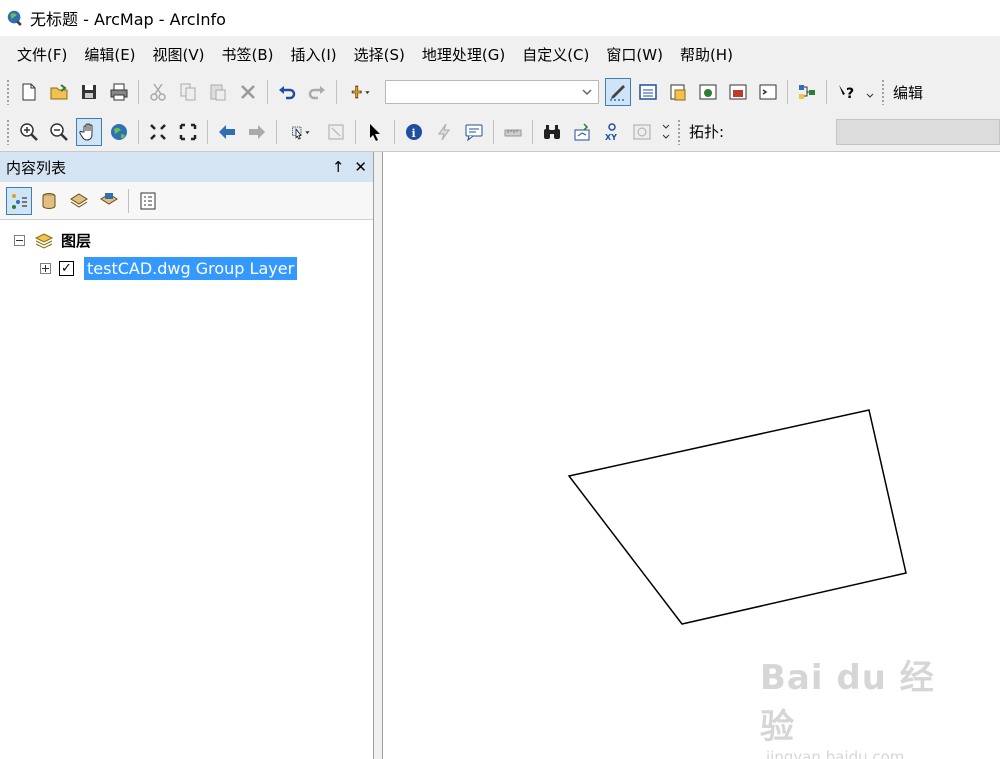 The height and width of the screenshot is (759, 1000). Describe the element at coordinates (248, 92) in the screenshot. I see `delete-button` at that location.